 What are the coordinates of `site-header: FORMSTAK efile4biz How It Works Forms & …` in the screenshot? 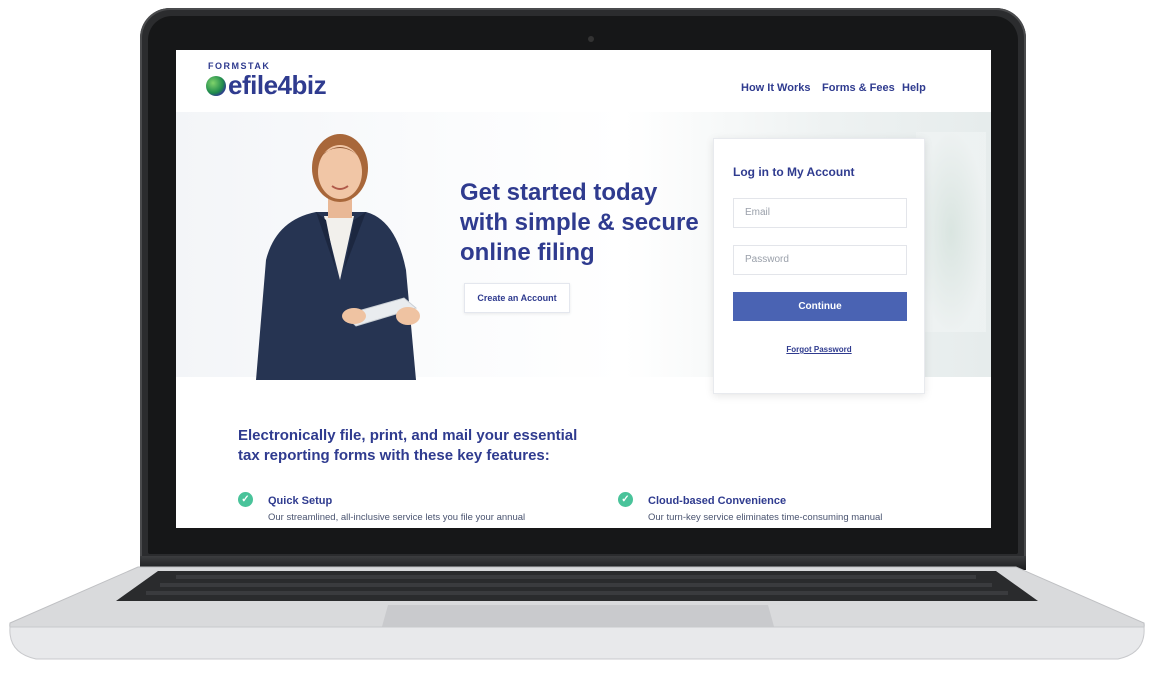 It's located at (583, 81).